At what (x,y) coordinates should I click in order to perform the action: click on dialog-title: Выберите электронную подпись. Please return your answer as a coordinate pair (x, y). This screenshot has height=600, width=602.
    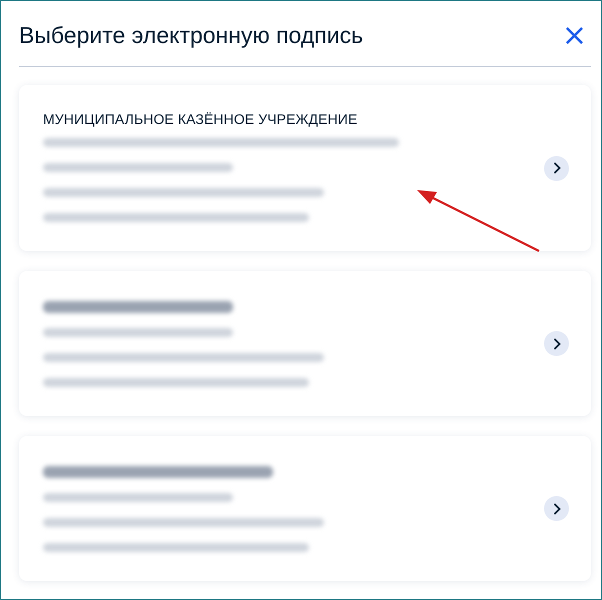
    Looking at the image, I should click on (191, 35).